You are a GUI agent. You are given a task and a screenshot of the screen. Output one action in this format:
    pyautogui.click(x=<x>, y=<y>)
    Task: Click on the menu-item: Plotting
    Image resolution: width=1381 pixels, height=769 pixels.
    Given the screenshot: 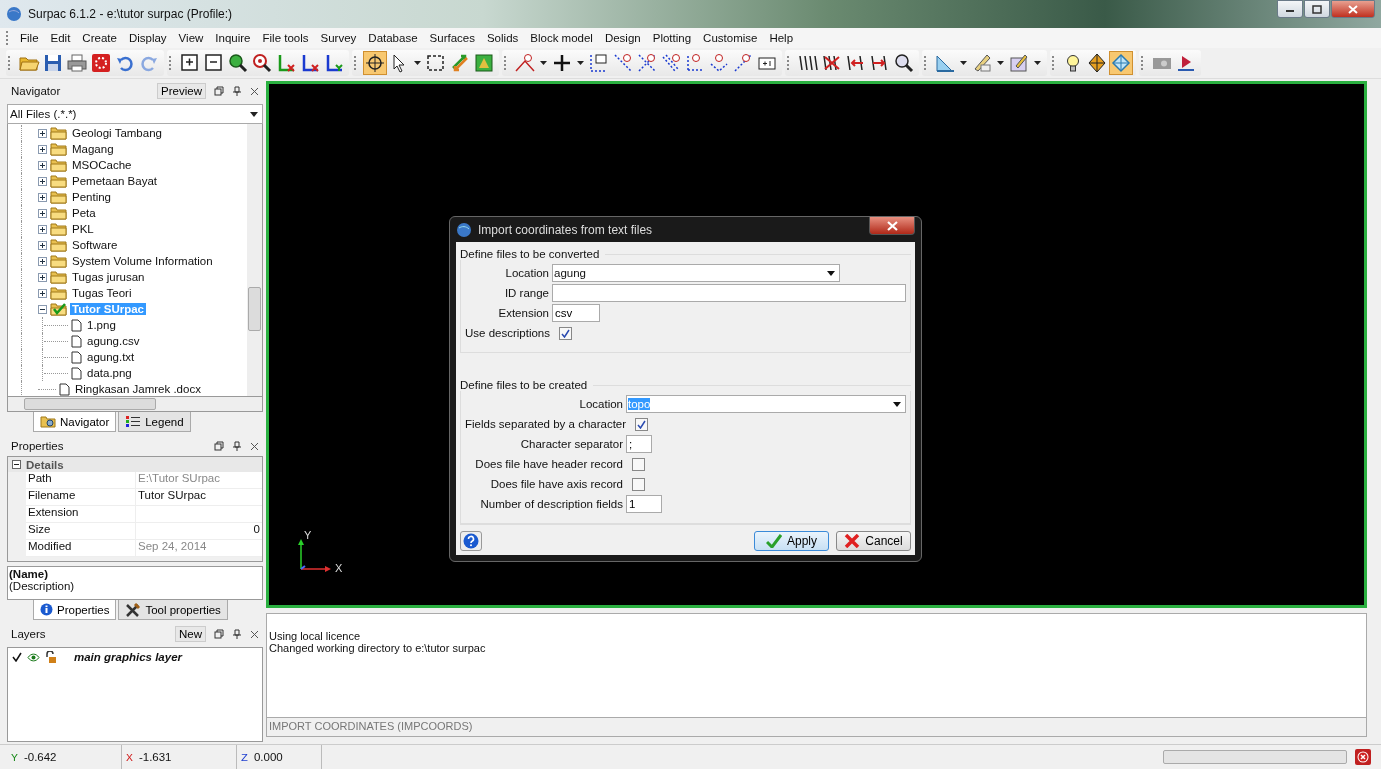 What is the action you would take?
    pyautogui.click(x=672, y=38)
    